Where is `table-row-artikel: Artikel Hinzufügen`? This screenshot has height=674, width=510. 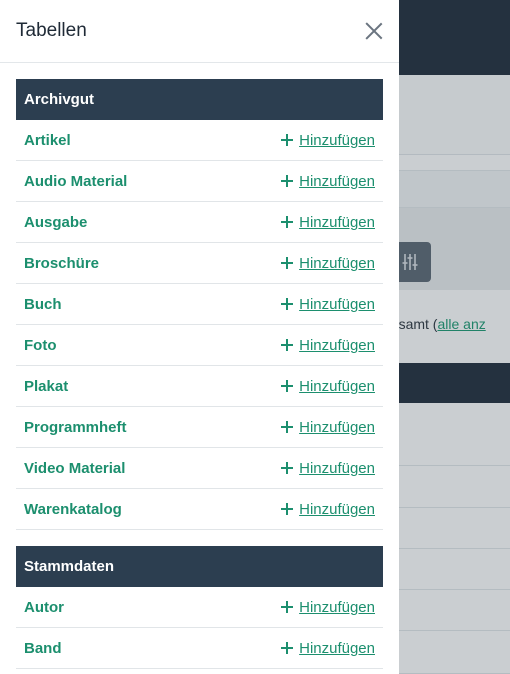
table-row-artikel: Artikel Hinzufügen is located at coordinates (199, 140).